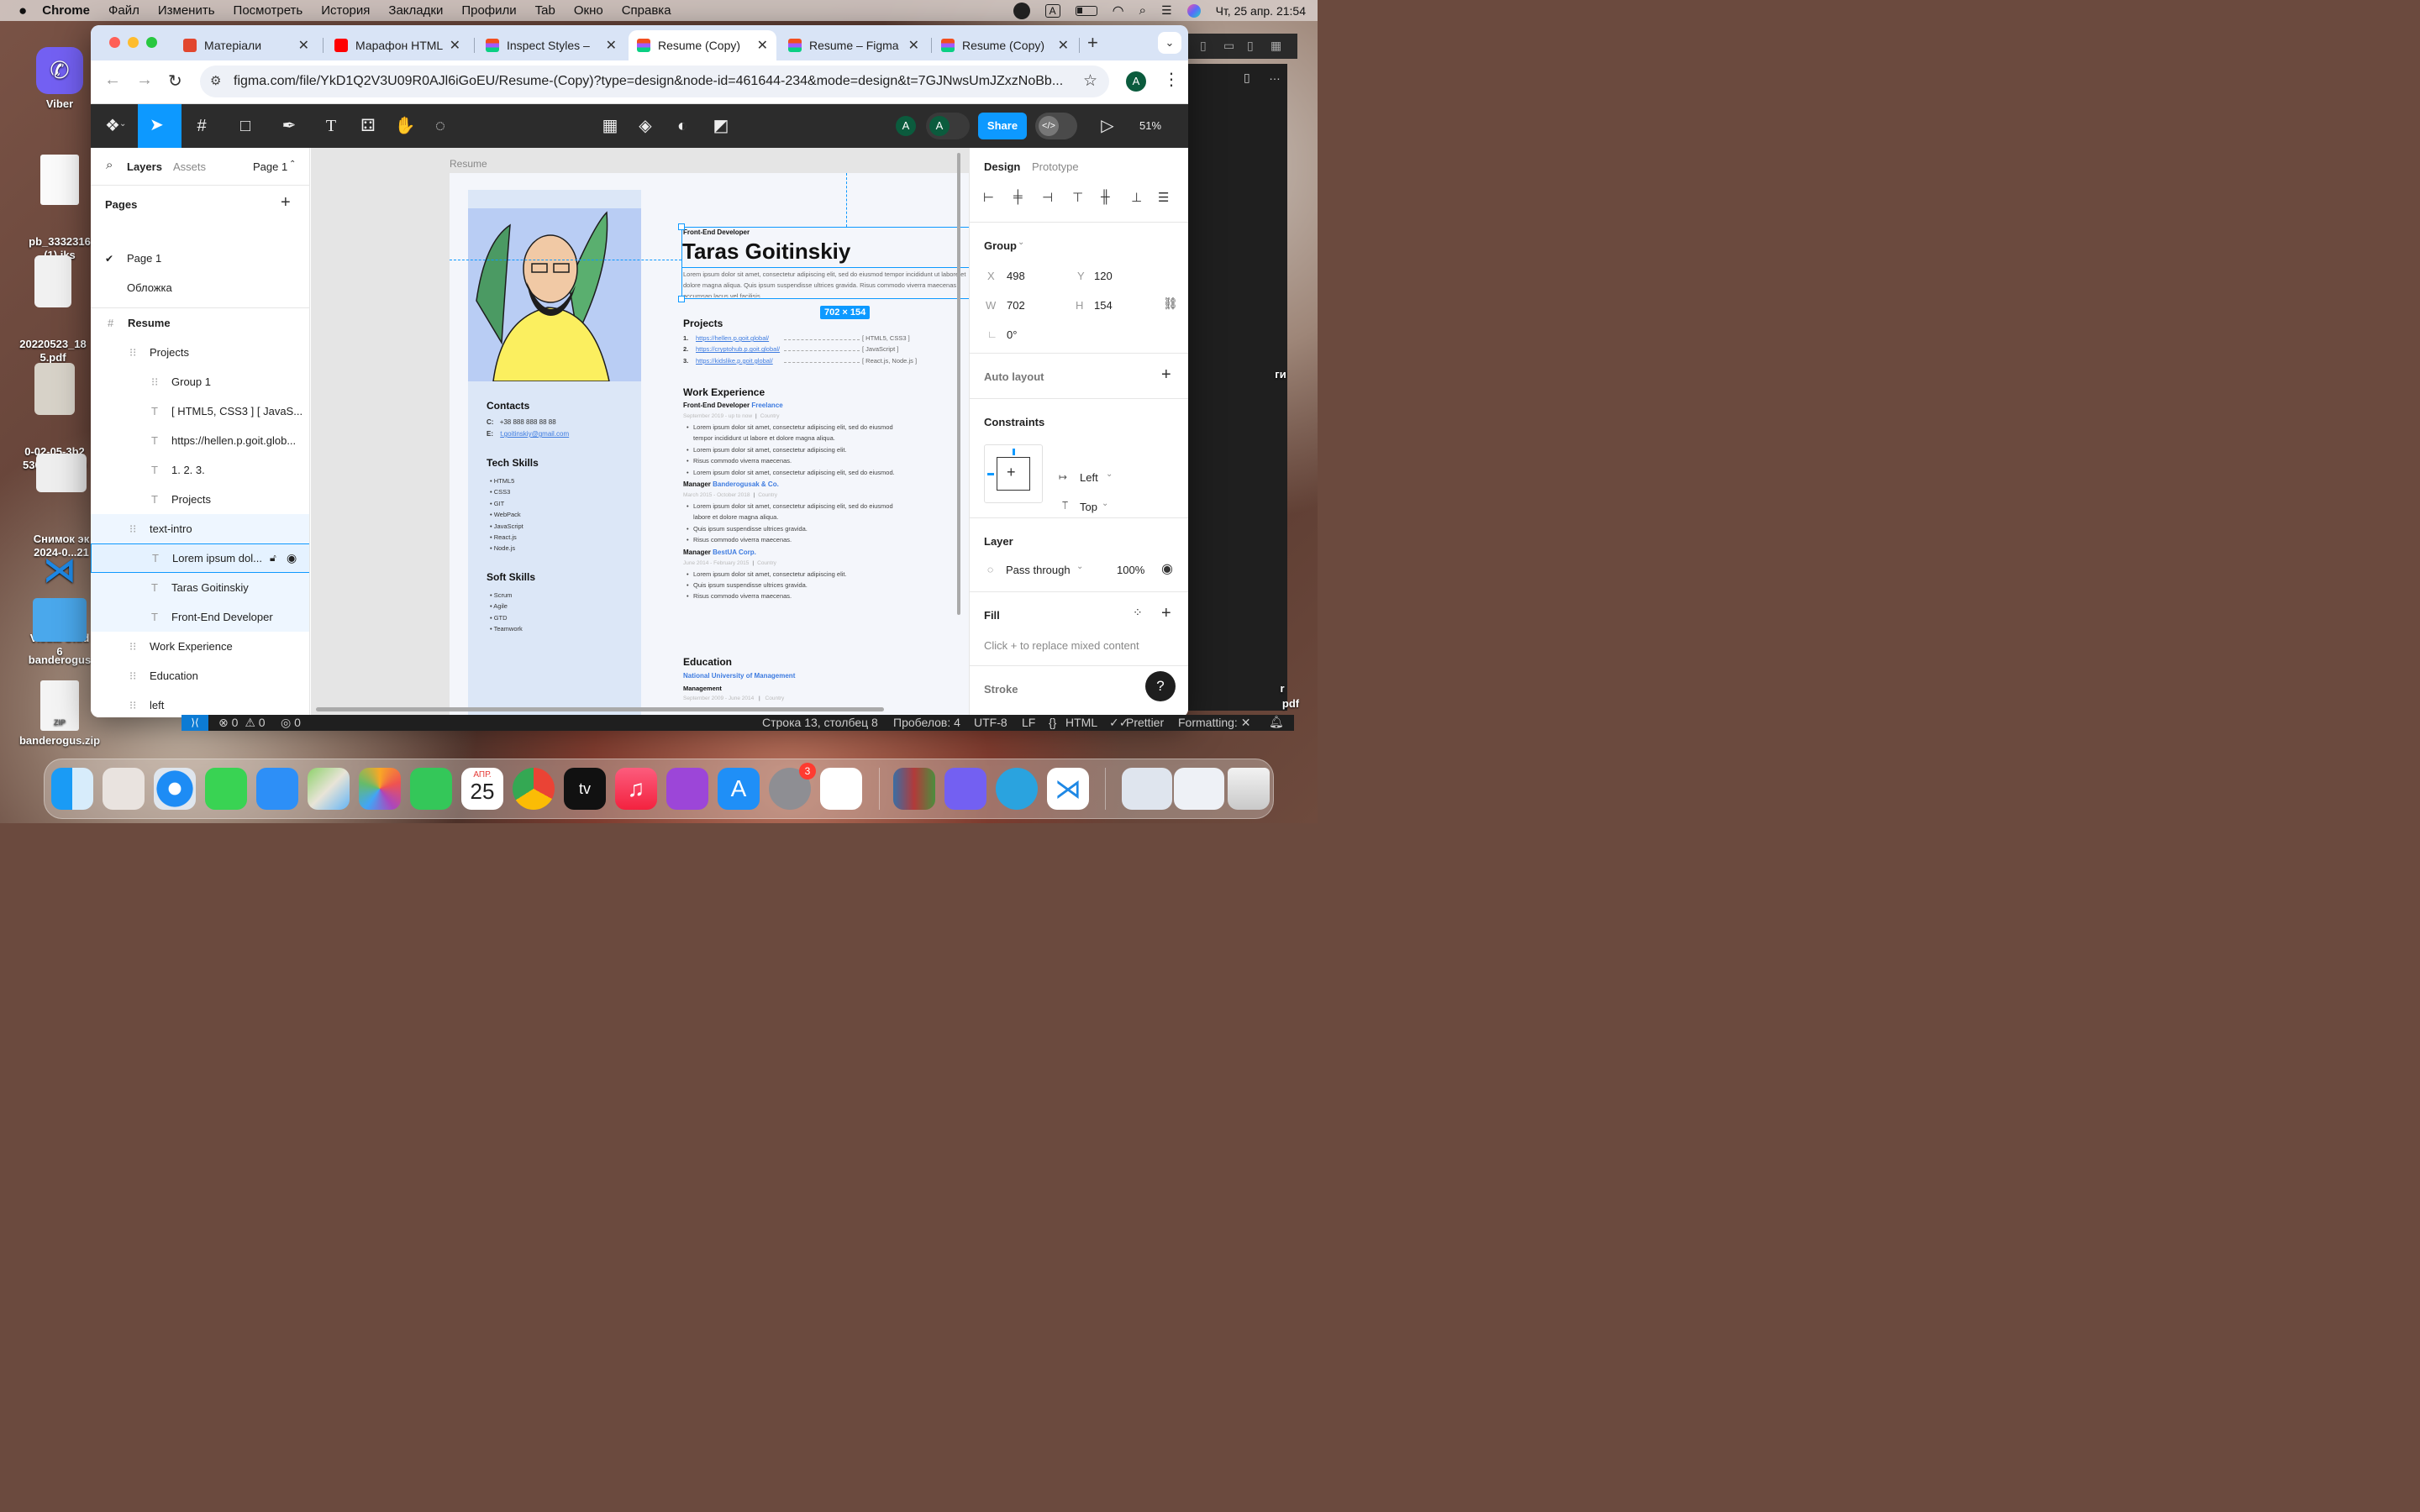 The image size is (2420, 1512). Describe the element at coordinates (551, 45) in the screenshot. I see `tab-inspect-styles: Inspect Styles – ✕` at that location.